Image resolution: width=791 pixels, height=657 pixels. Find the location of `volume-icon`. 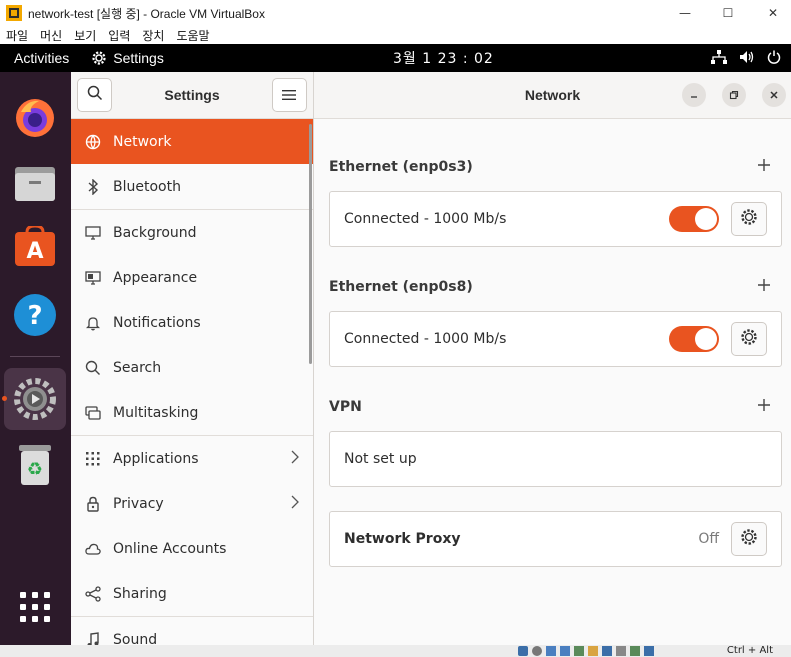

volume-icon is located at coordinates (747, 58).